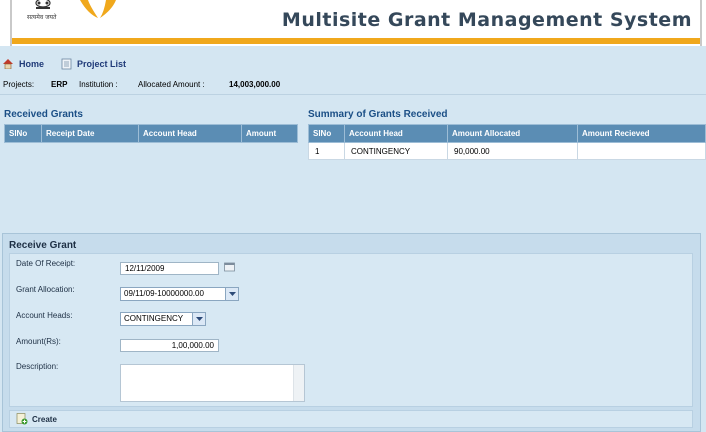 The width and height of the screenshot is (706, 432). Describe the element at coordinates (8, 64) in the screenshot. I see `home-icon` at that location.